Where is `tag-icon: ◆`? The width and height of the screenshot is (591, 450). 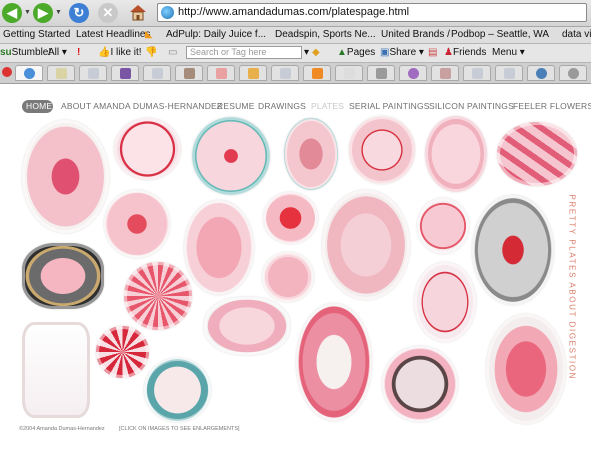 tag-icon: ◆ is located at coordinates (316, 52).